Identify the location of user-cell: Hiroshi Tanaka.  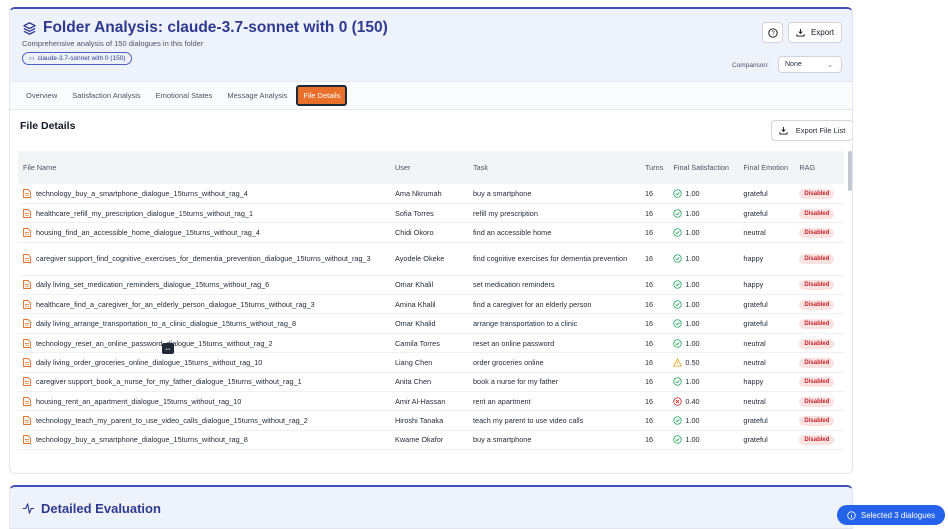
(429, 420).